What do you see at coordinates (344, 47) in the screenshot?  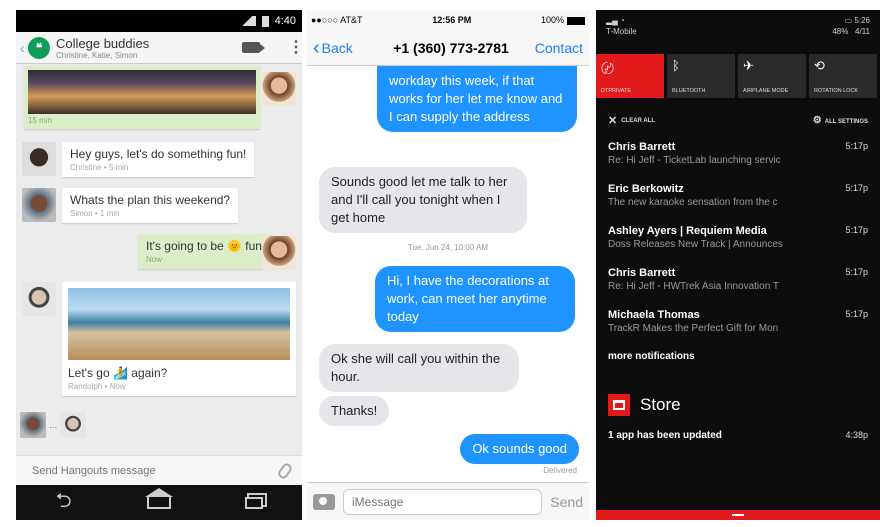 I see `back-button: ‹ Back` at bounding box center [344, 47].